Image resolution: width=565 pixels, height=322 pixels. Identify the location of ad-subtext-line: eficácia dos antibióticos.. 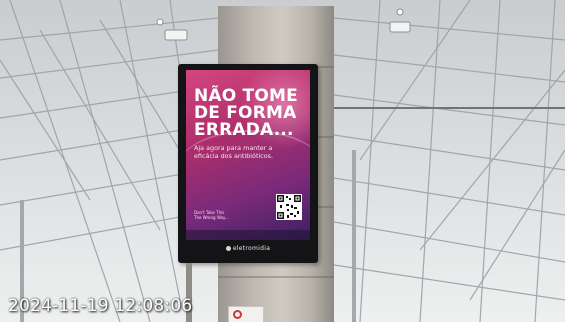
(234, 156).